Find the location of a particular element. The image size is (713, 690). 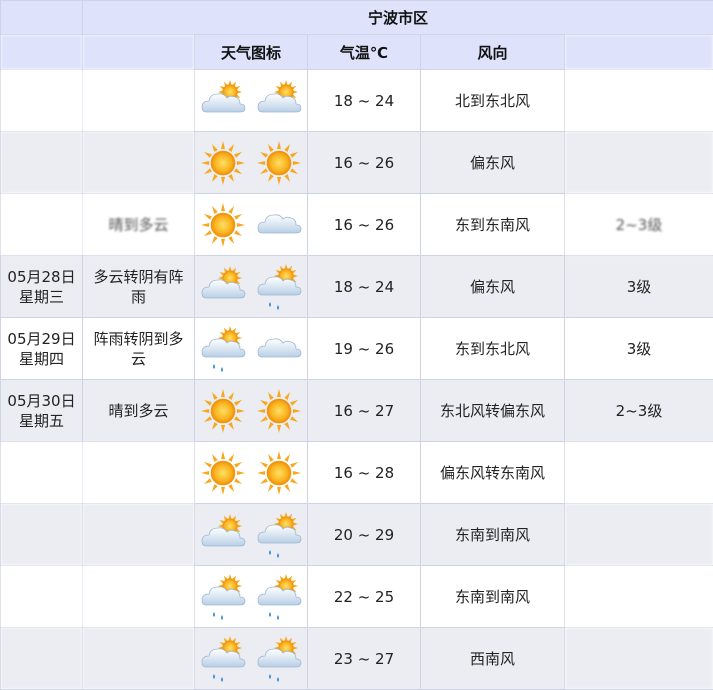

forecast-row: 16 ~ 28 偏东风转东南风 is located at coordinates (356, 472).